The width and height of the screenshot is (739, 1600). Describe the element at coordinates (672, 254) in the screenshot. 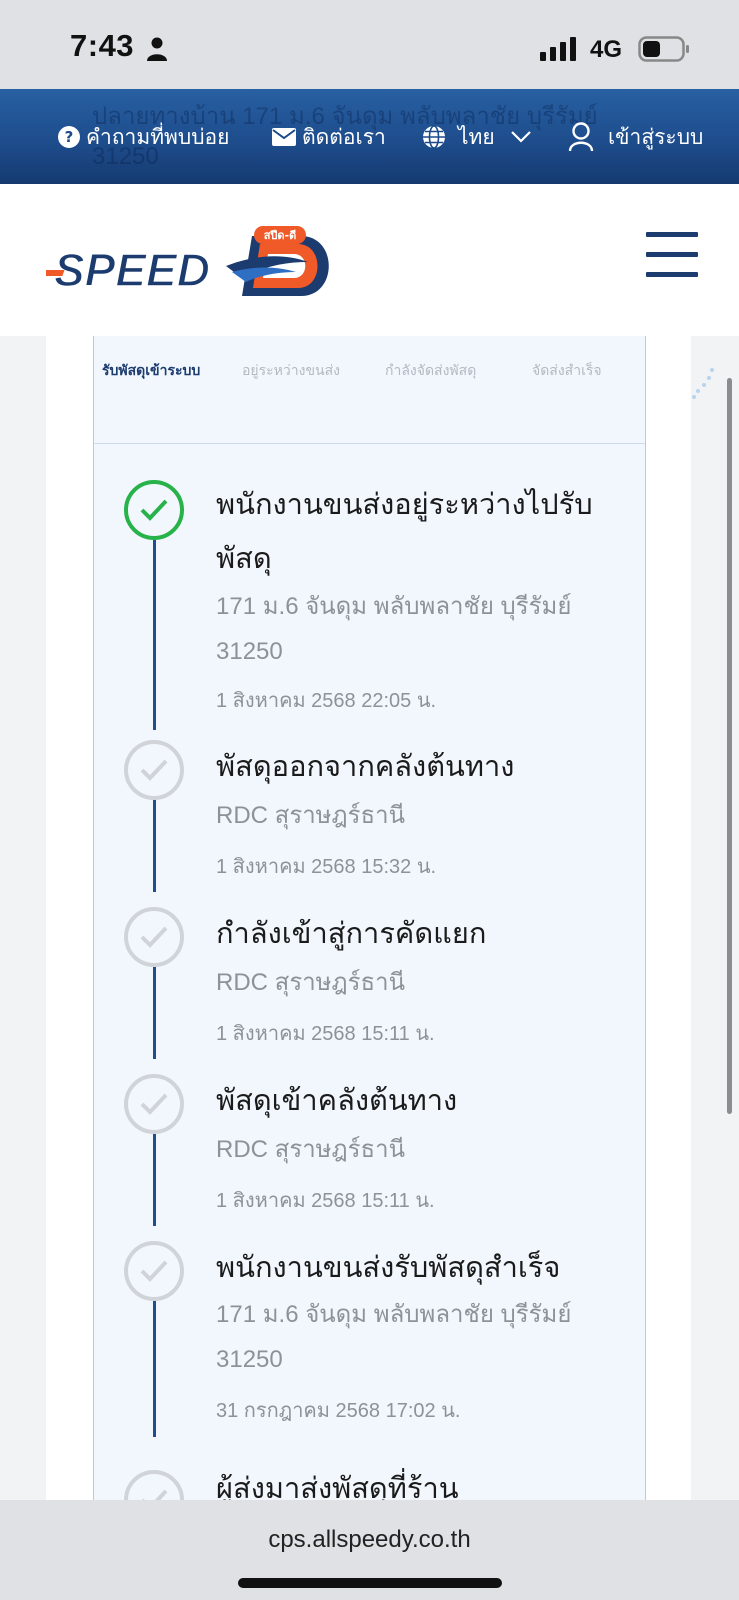

I see `hamburger-menu-icon` at that location.